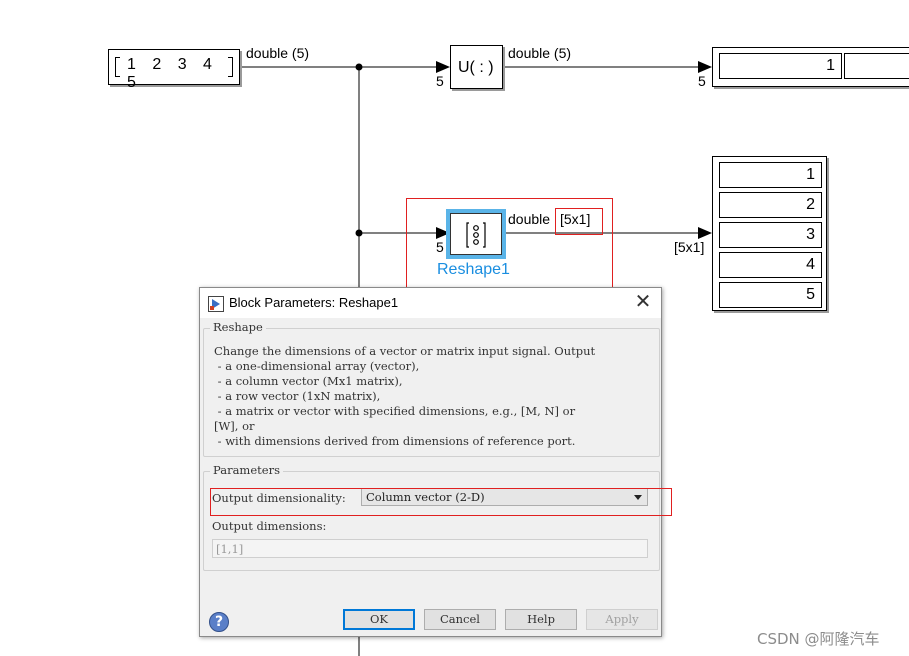  Describe the element at coordinates (430, 303) in the screenshot. I see `dialog-titlebar: Block Parameters: Reshape1 ✕` at that location.